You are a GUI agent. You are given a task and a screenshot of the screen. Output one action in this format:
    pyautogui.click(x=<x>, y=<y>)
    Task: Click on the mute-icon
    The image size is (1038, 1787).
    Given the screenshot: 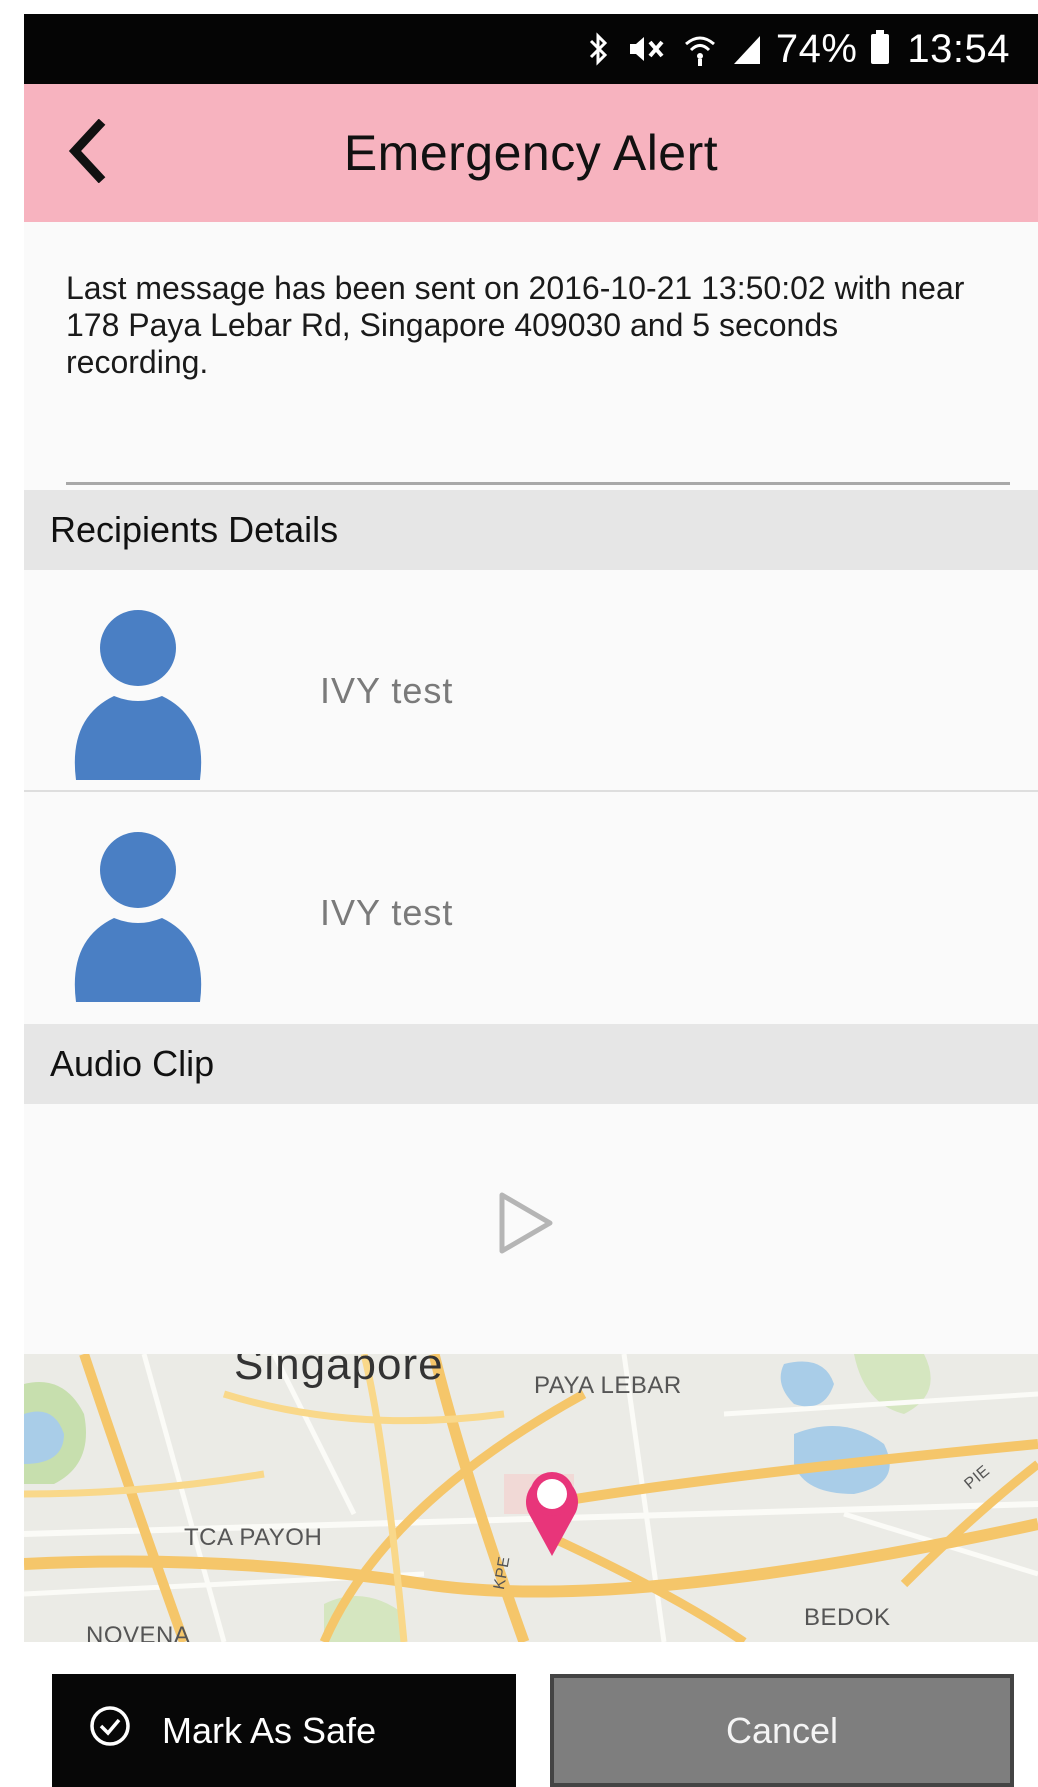 What is the action you would take?
    pyautogui.click(x=646, y=49)
    